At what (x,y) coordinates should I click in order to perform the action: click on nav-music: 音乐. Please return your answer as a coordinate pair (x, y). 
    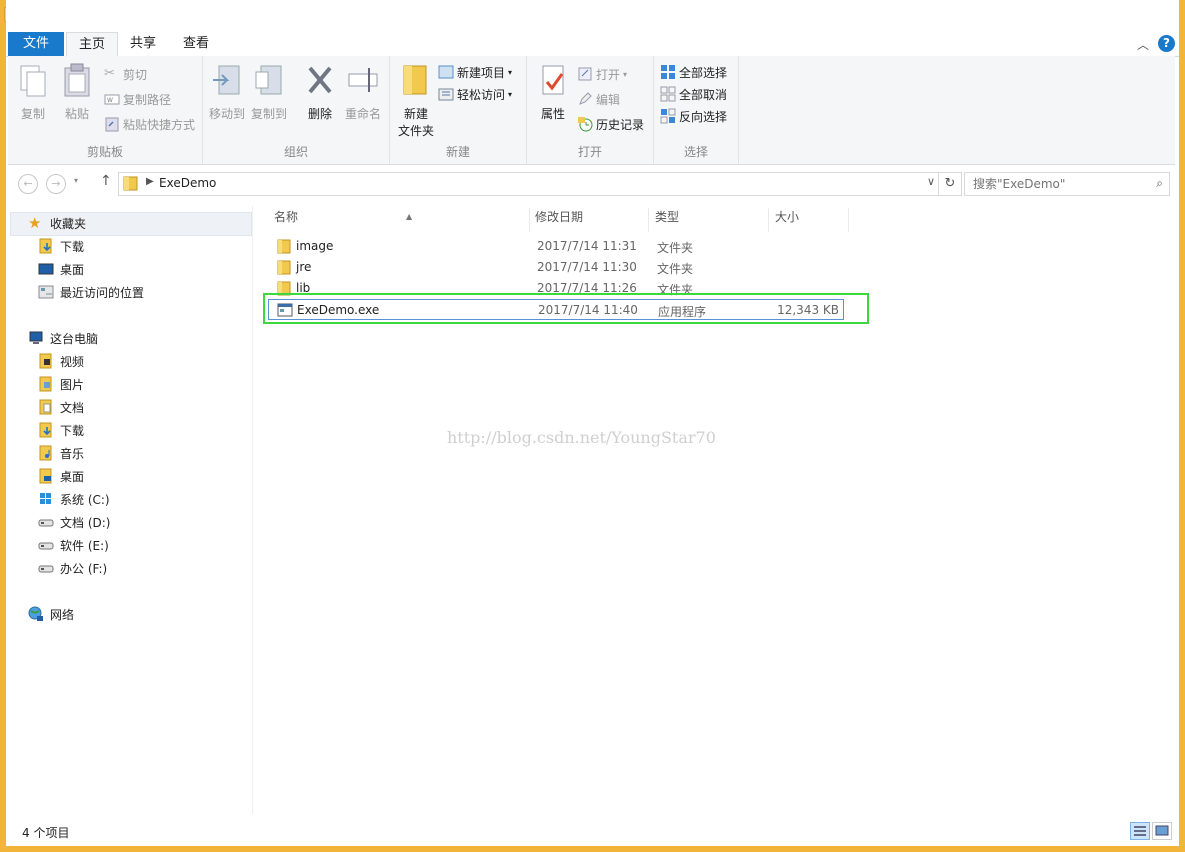
    Looking at the image, I should click on (61, 453).